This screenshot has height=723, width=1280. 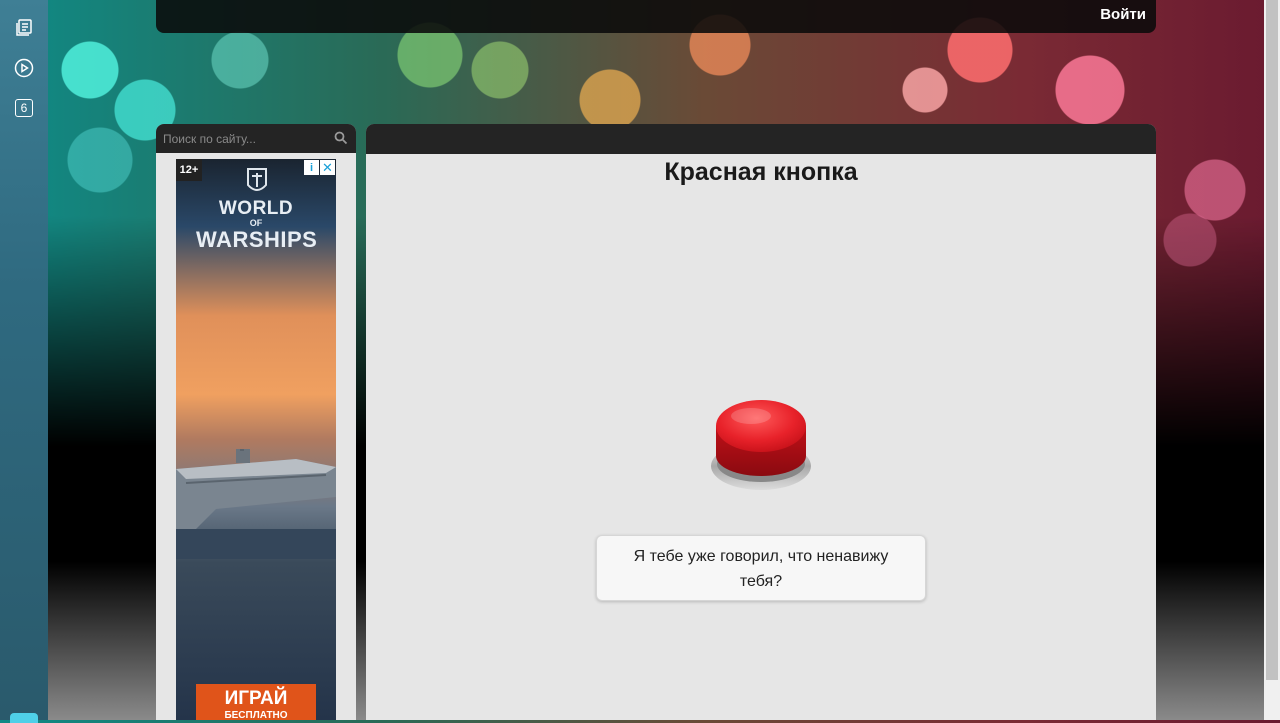 What do you see at coordinates (241, 138) in the screenshot?
I see `search-input` at bounding box center [241, 138].